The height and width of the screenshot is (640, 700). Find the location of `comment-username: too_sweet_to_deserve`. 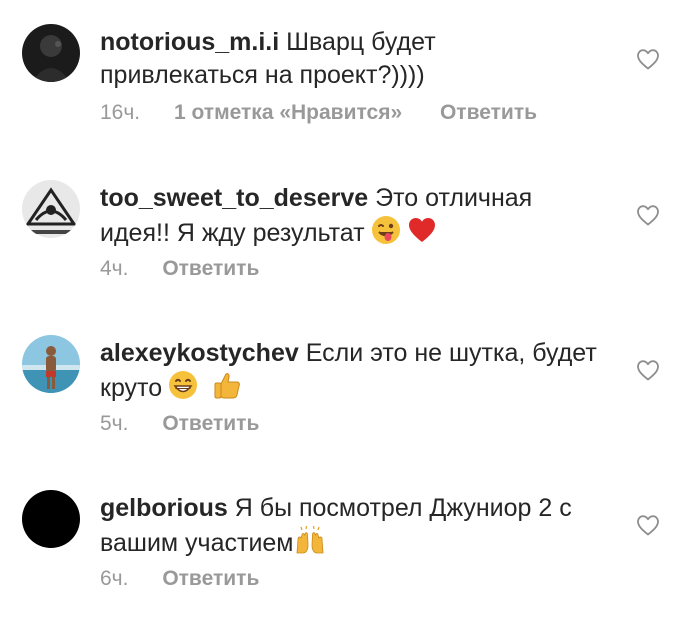

comment-username: too_sweet_to_deserve is located at coordinates (234, 198).